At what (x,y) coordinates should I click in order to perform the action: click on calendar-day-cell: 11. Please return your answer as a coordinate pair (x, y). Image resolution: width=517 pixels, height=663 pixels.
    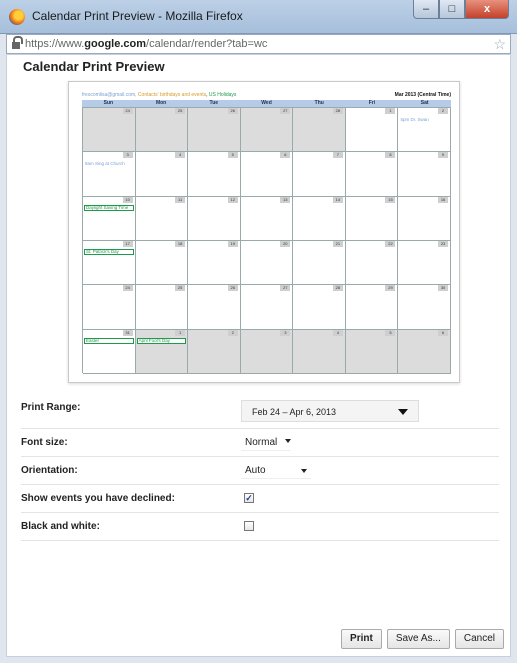
    Looking at the image, I should click on (162, 218).